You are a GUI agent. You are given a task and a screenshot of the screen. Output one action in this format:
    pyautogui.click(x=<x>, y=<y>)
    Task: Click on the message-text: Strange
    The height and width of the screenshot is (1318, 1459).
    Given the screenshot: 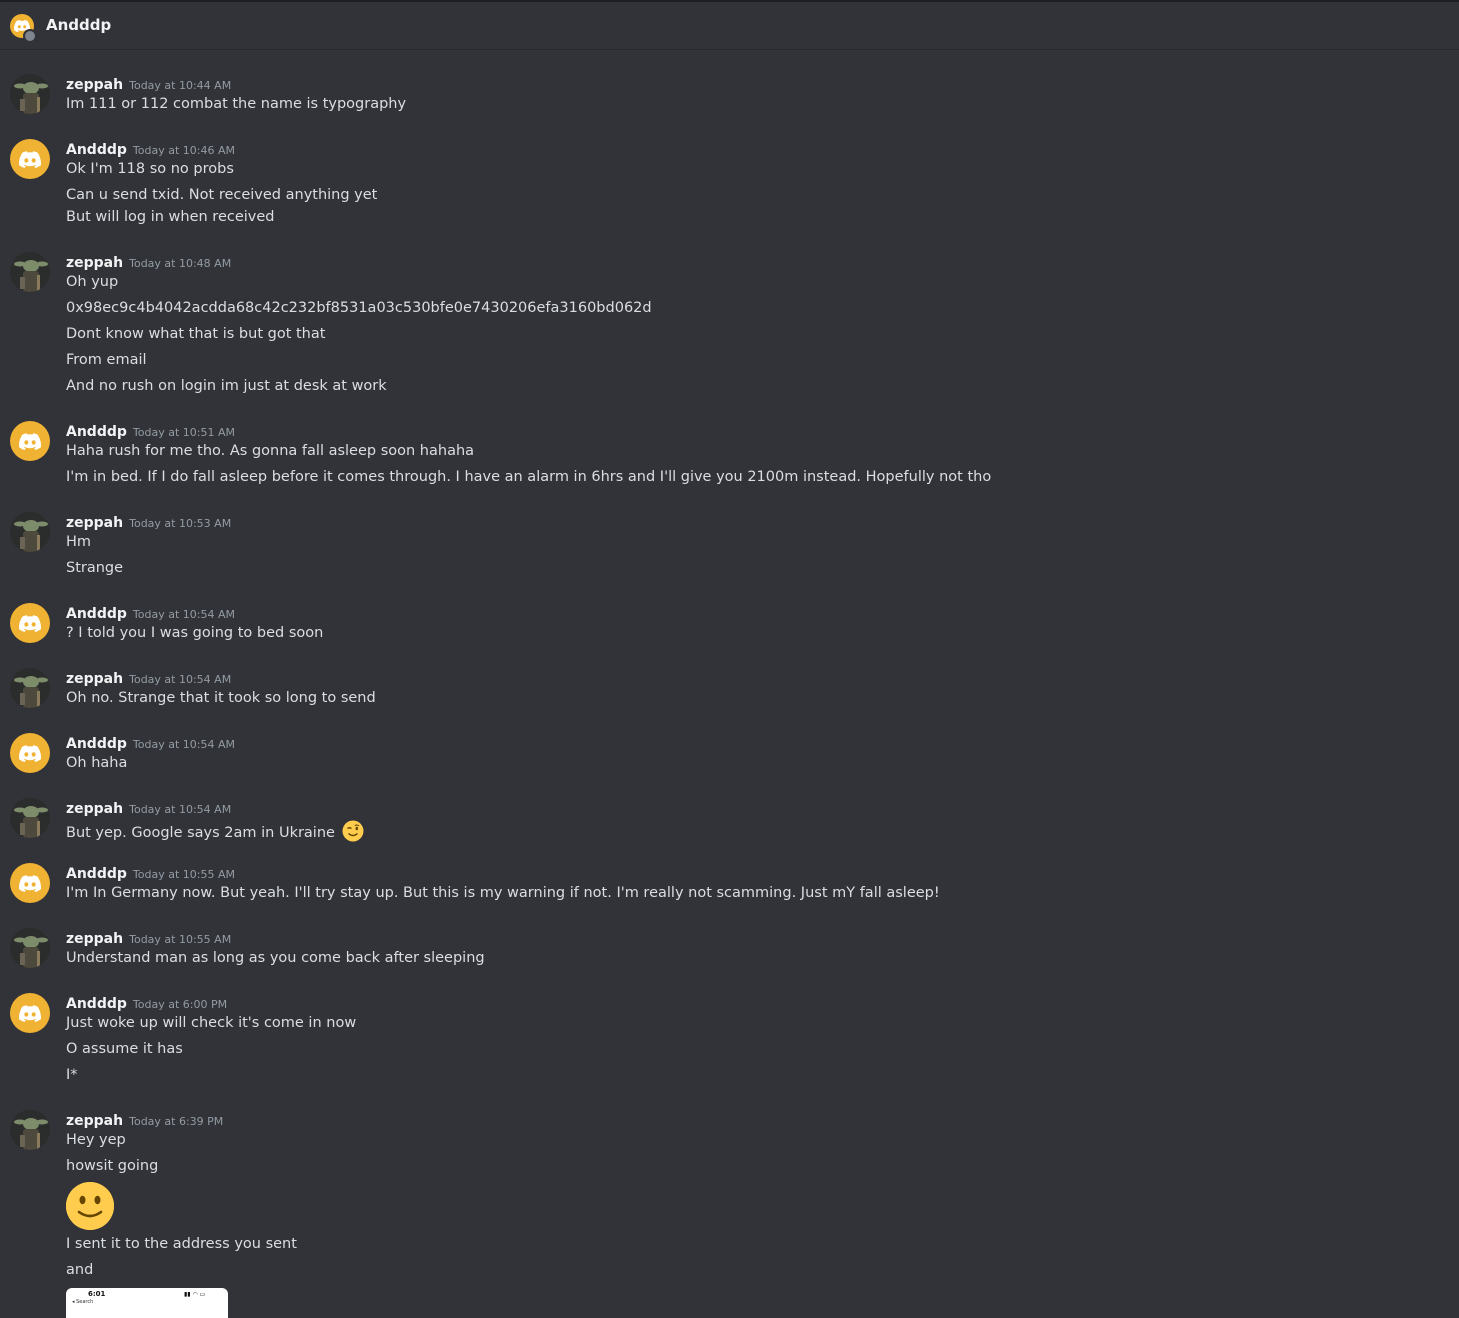 What is the action you would take?
    pyautogui.click(x=95, y=568)
    